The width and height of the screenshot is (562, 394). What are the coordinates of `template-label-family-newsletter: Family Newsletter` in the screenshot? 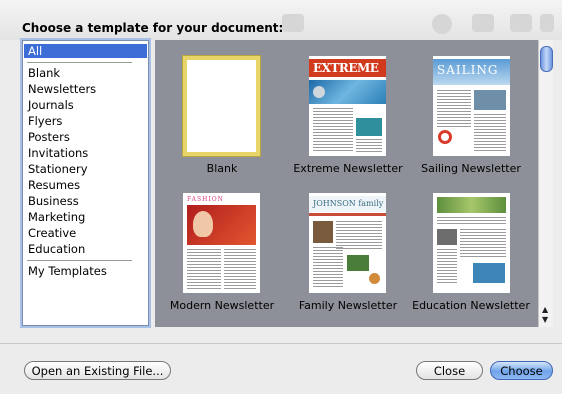 It's located at (348, 305).